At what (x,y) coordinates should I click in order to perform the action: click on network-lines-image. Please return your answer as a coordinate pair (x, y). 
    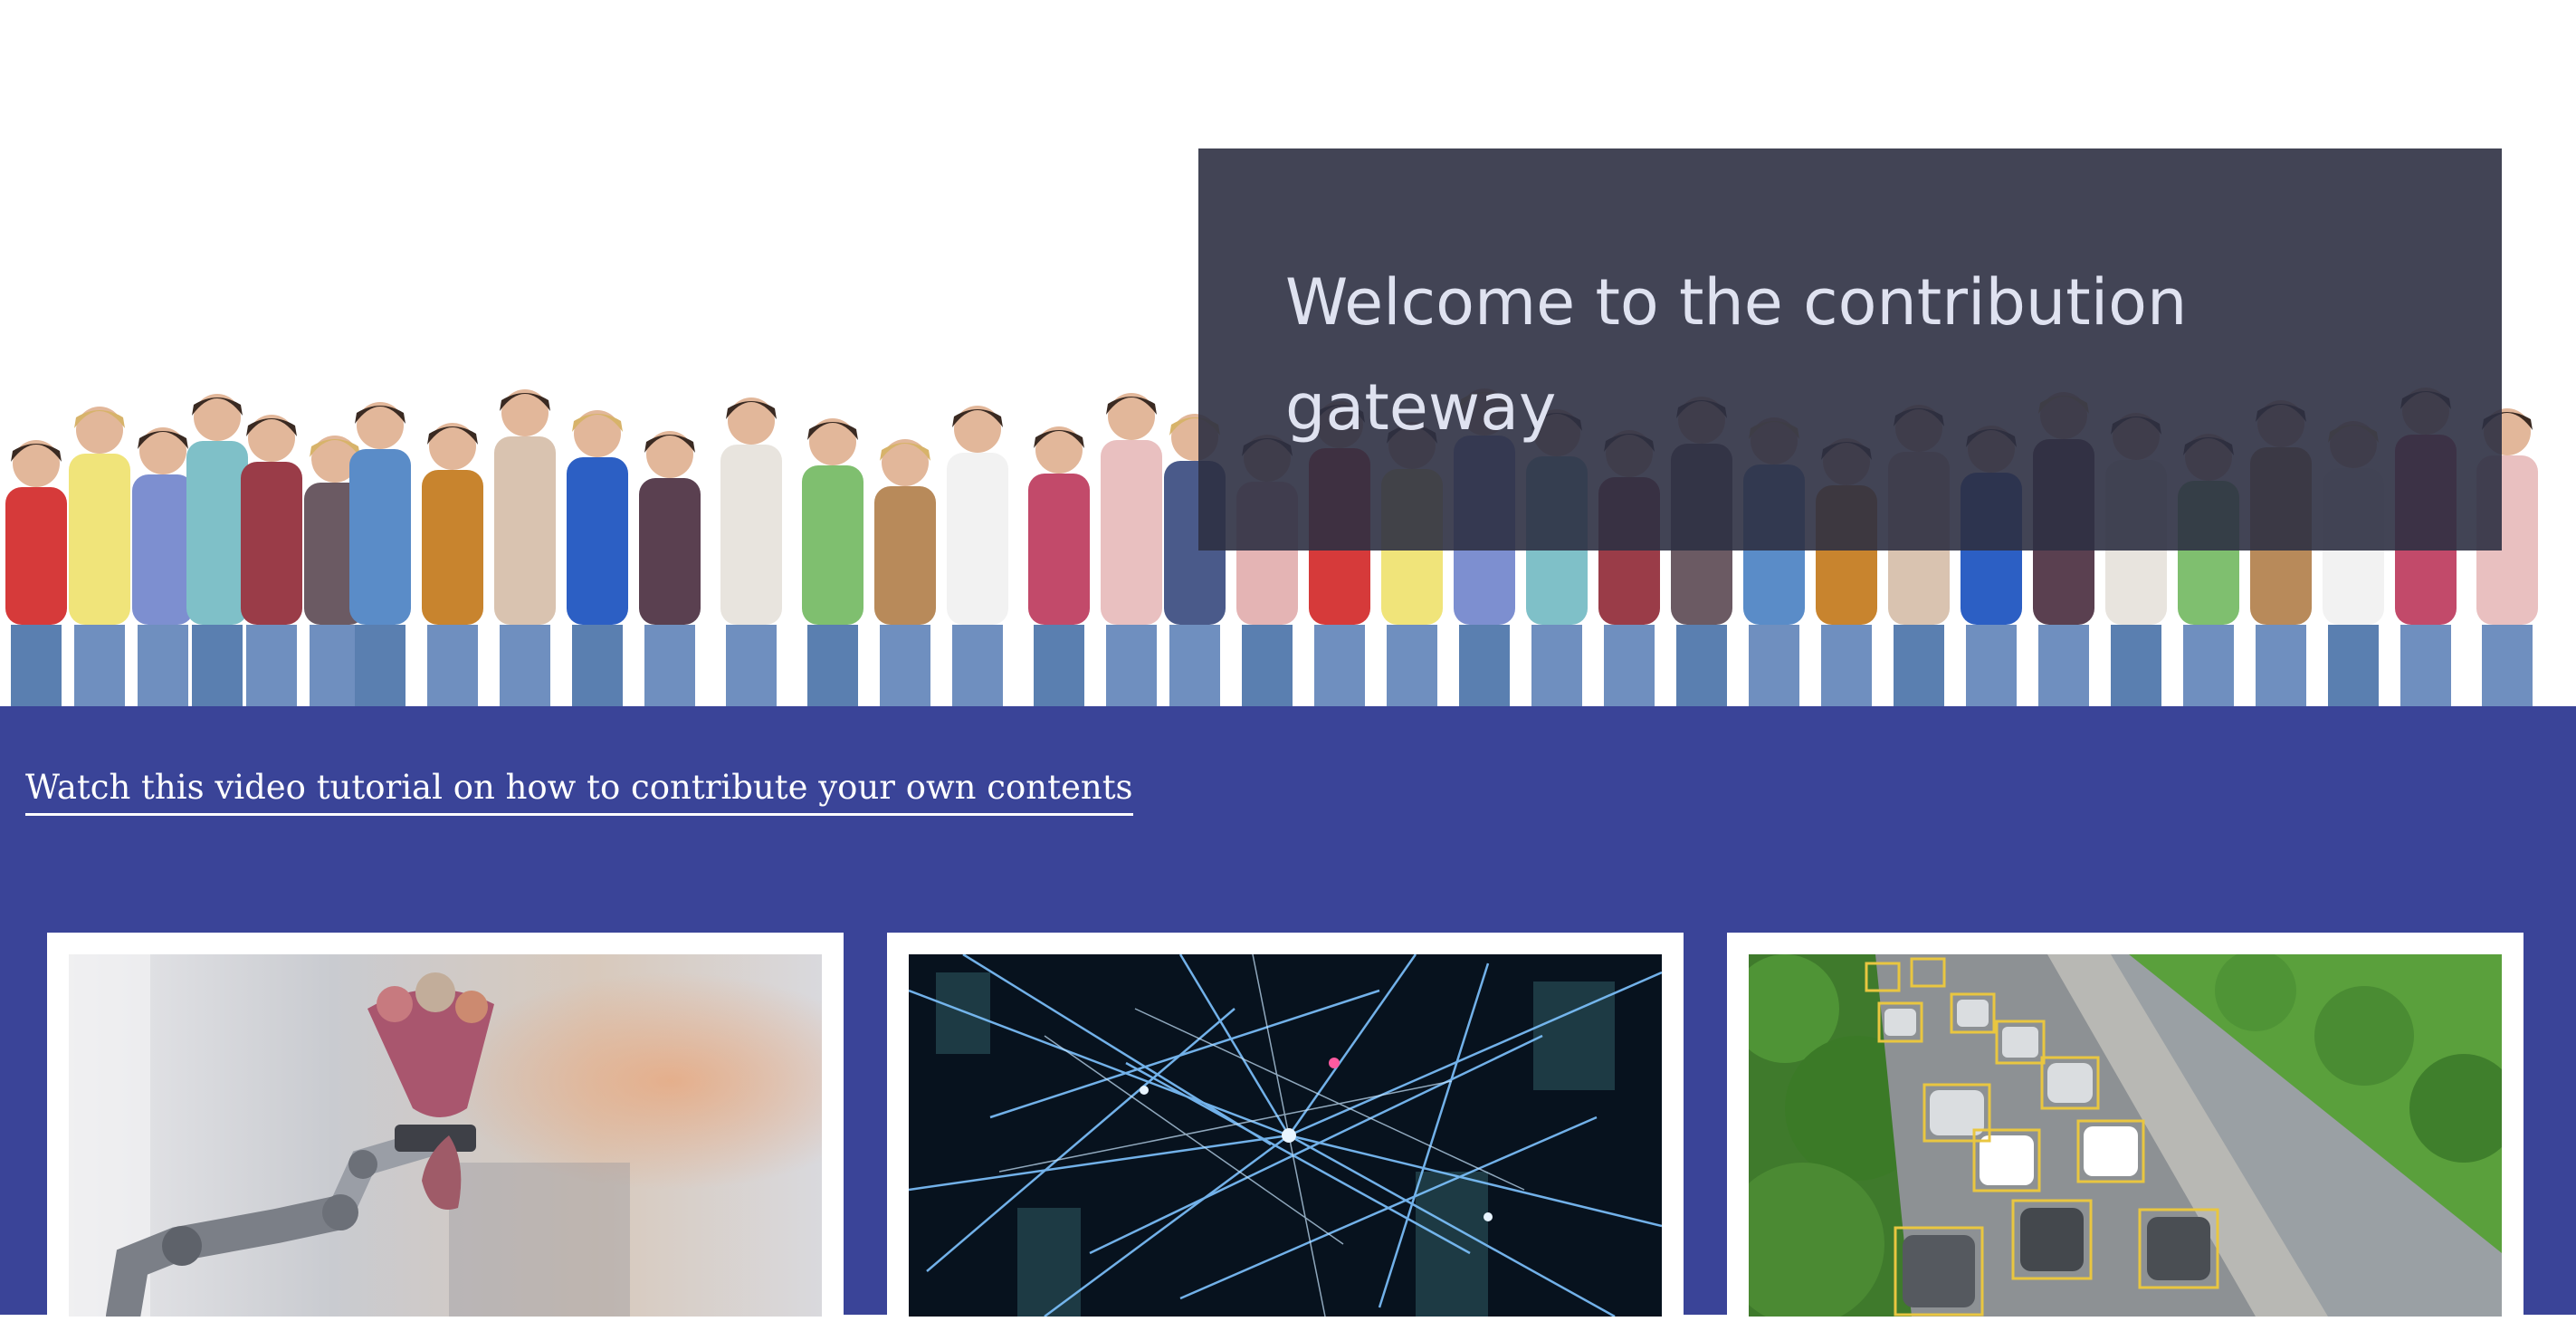
    Looking at the image, I should click on (1285, 1135).